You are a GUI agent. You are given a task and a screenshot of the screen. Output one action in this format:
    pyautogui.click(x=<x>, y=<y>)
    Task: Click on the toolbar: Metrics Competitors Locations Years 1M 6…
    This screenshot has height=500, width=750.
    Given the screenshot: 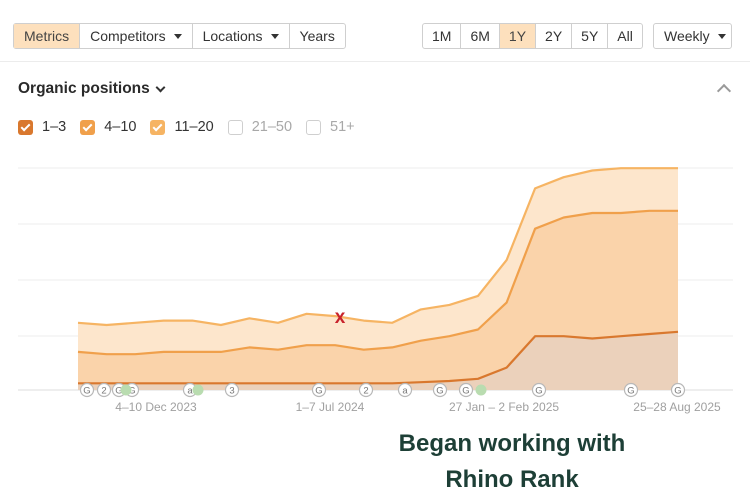 What is the action you would take?
    pyautogui.click(x=375, y=31)
    